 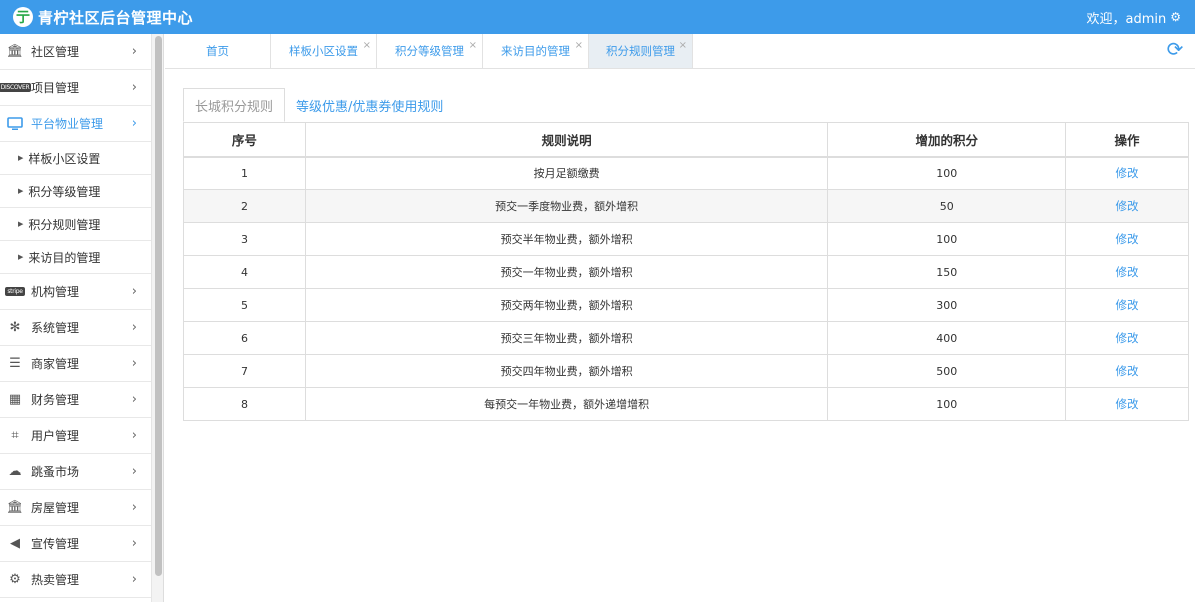 I want to click on sidebar-item-housing: 🏛 房屋管理 ›, so click(x=75, y=508).